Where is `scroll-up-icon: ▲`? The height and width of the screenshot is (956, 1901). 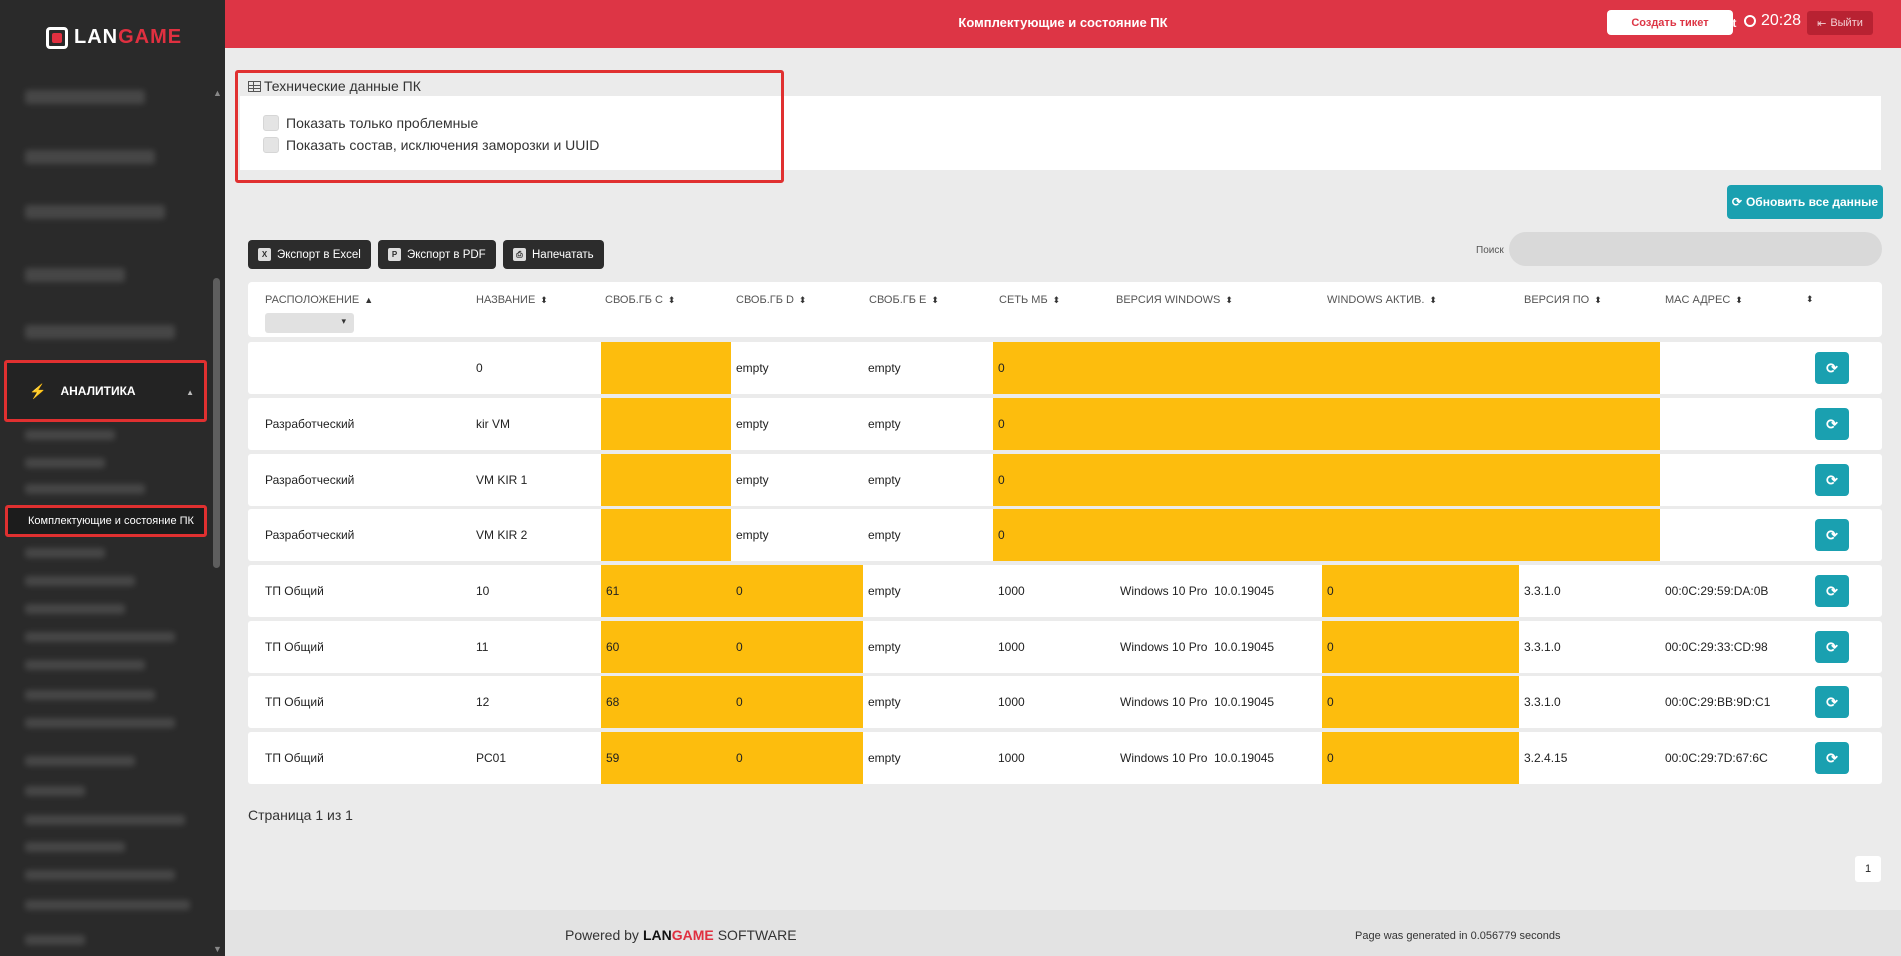 scroll-up-icon: ▲ is located at coordinates (217, 93).